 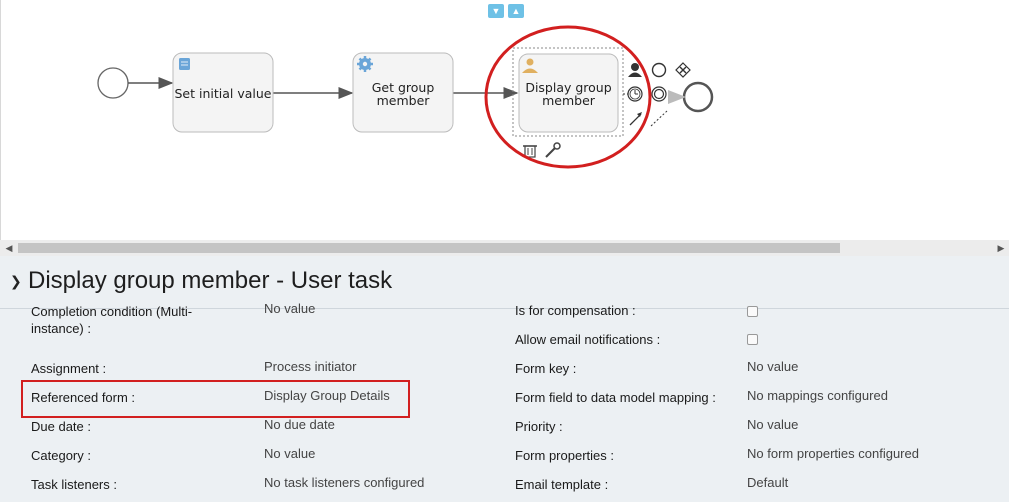 I want to click on chevron-down-icon: ❯, so click(x=16, y=281).